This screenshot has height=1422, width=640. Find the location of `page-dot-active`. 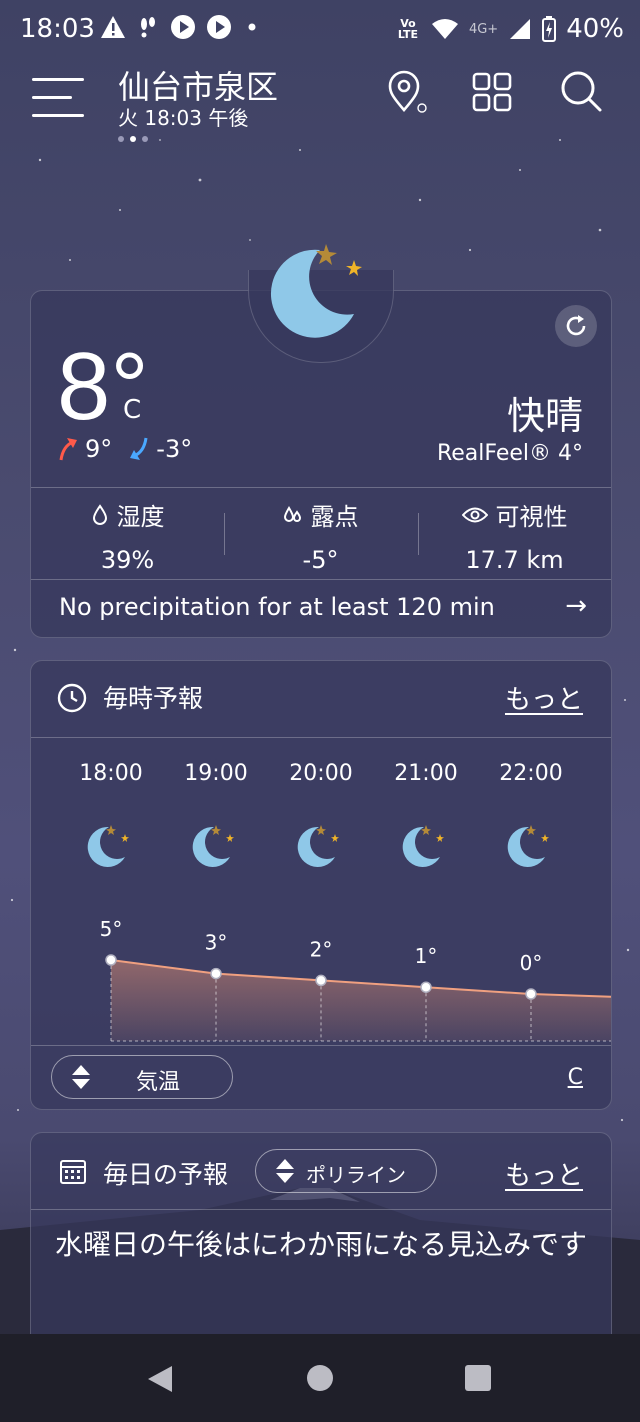

page-dot-active is located at coordinates (133, 139).